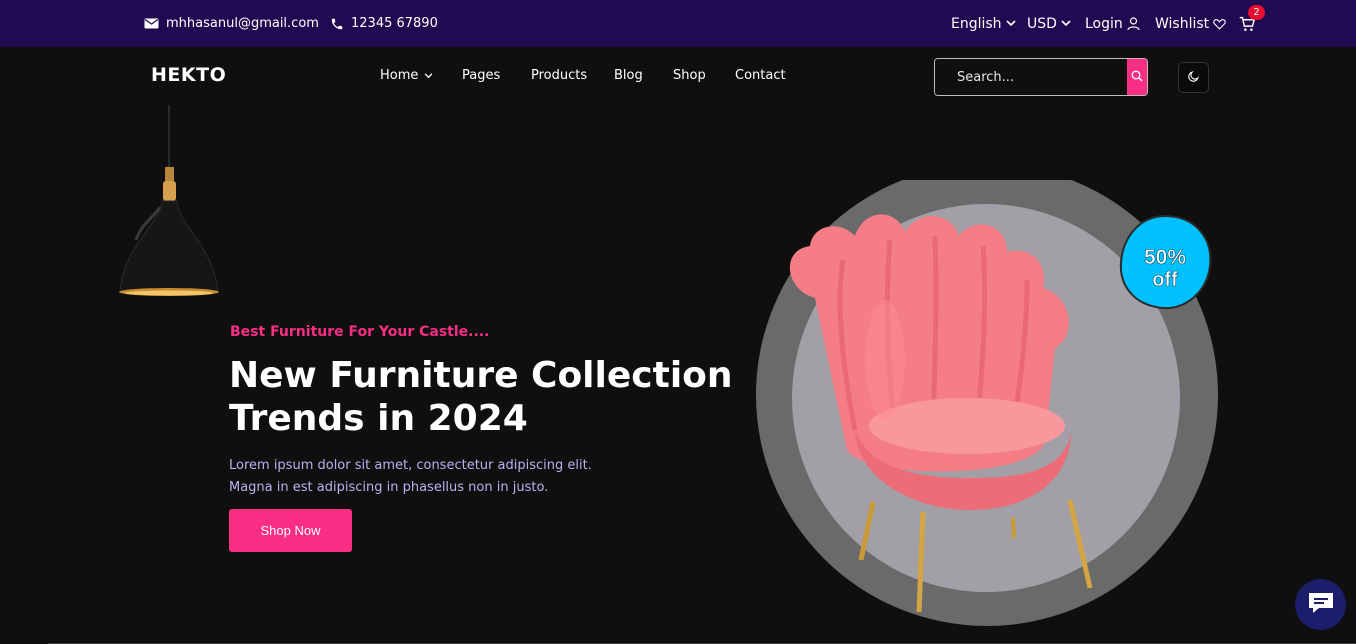  I want to click on email-text: mhhasanul@gmail.com, so click(242, 23).